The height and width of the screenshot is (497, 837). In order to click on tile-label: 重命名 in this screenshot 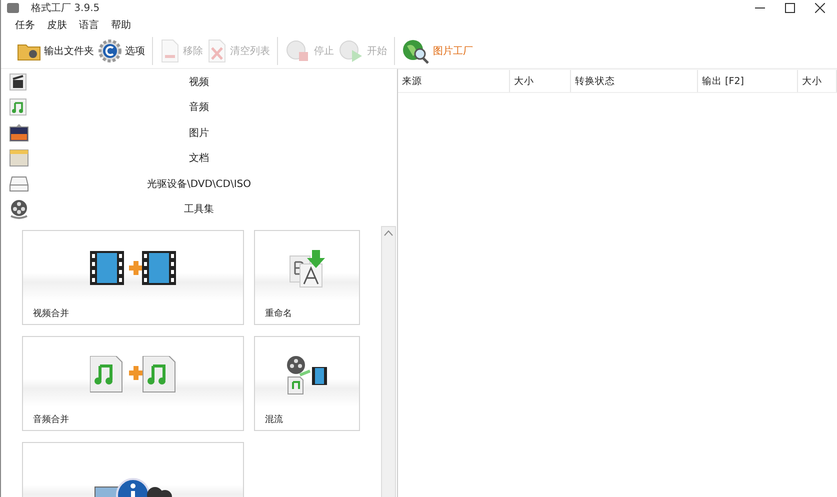, I will do `click(278, 314)`.